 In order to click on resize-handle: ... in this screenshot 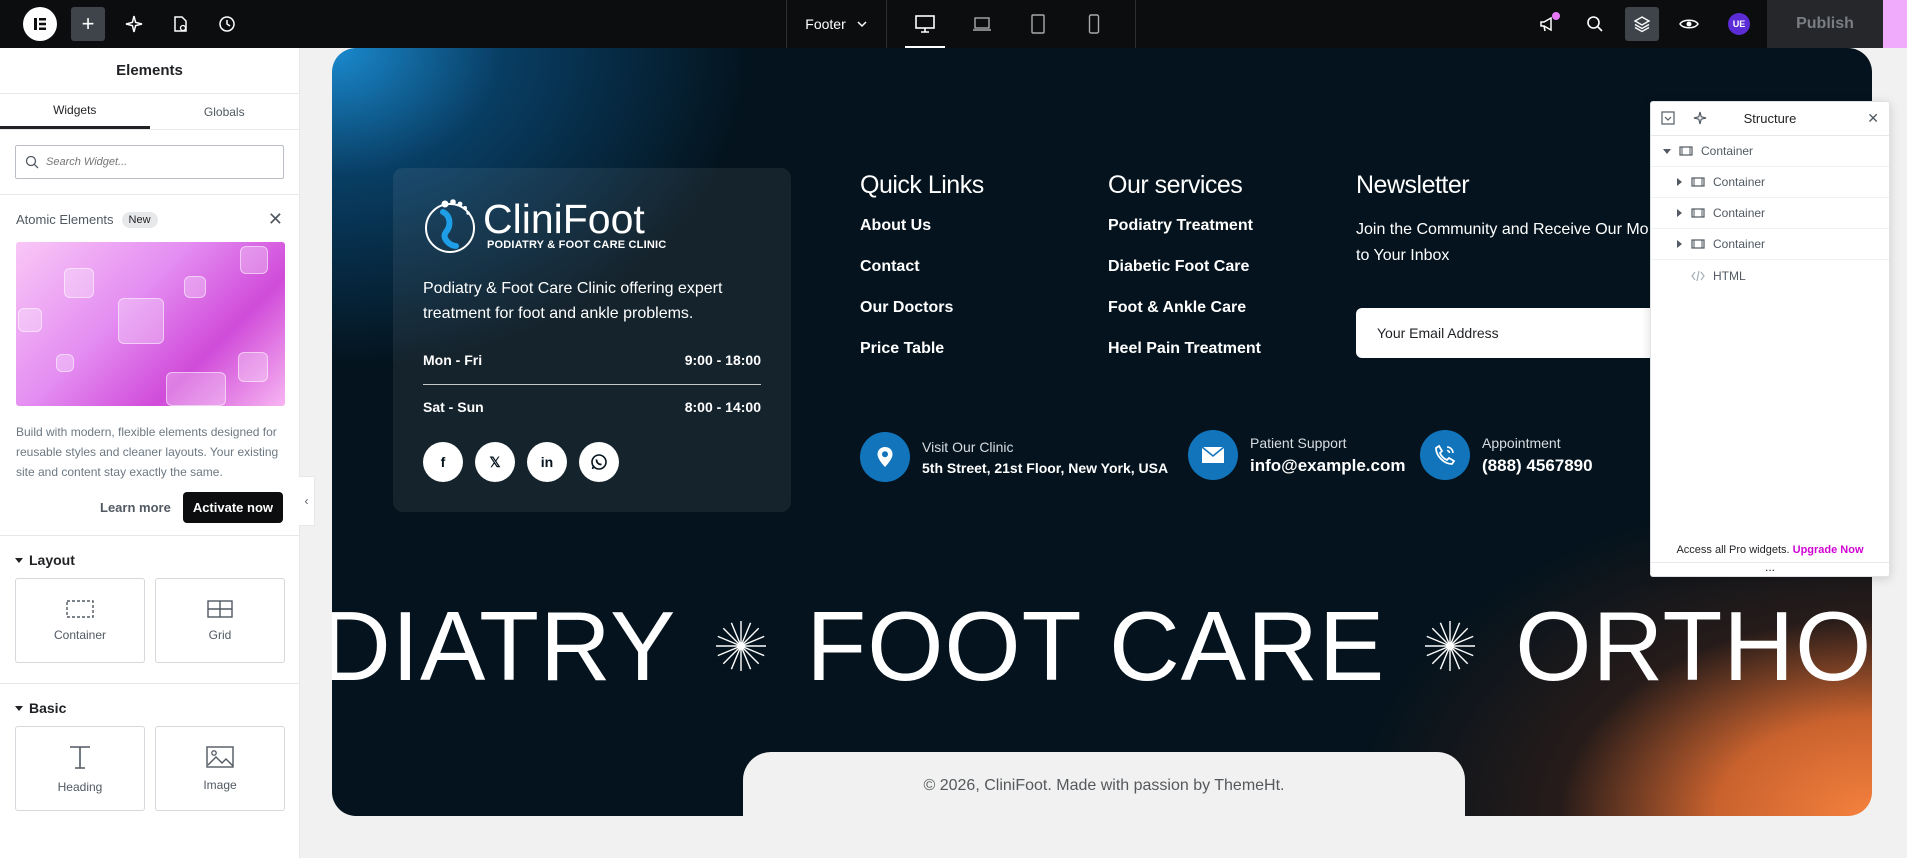, I will do `click(1770, 568)`.